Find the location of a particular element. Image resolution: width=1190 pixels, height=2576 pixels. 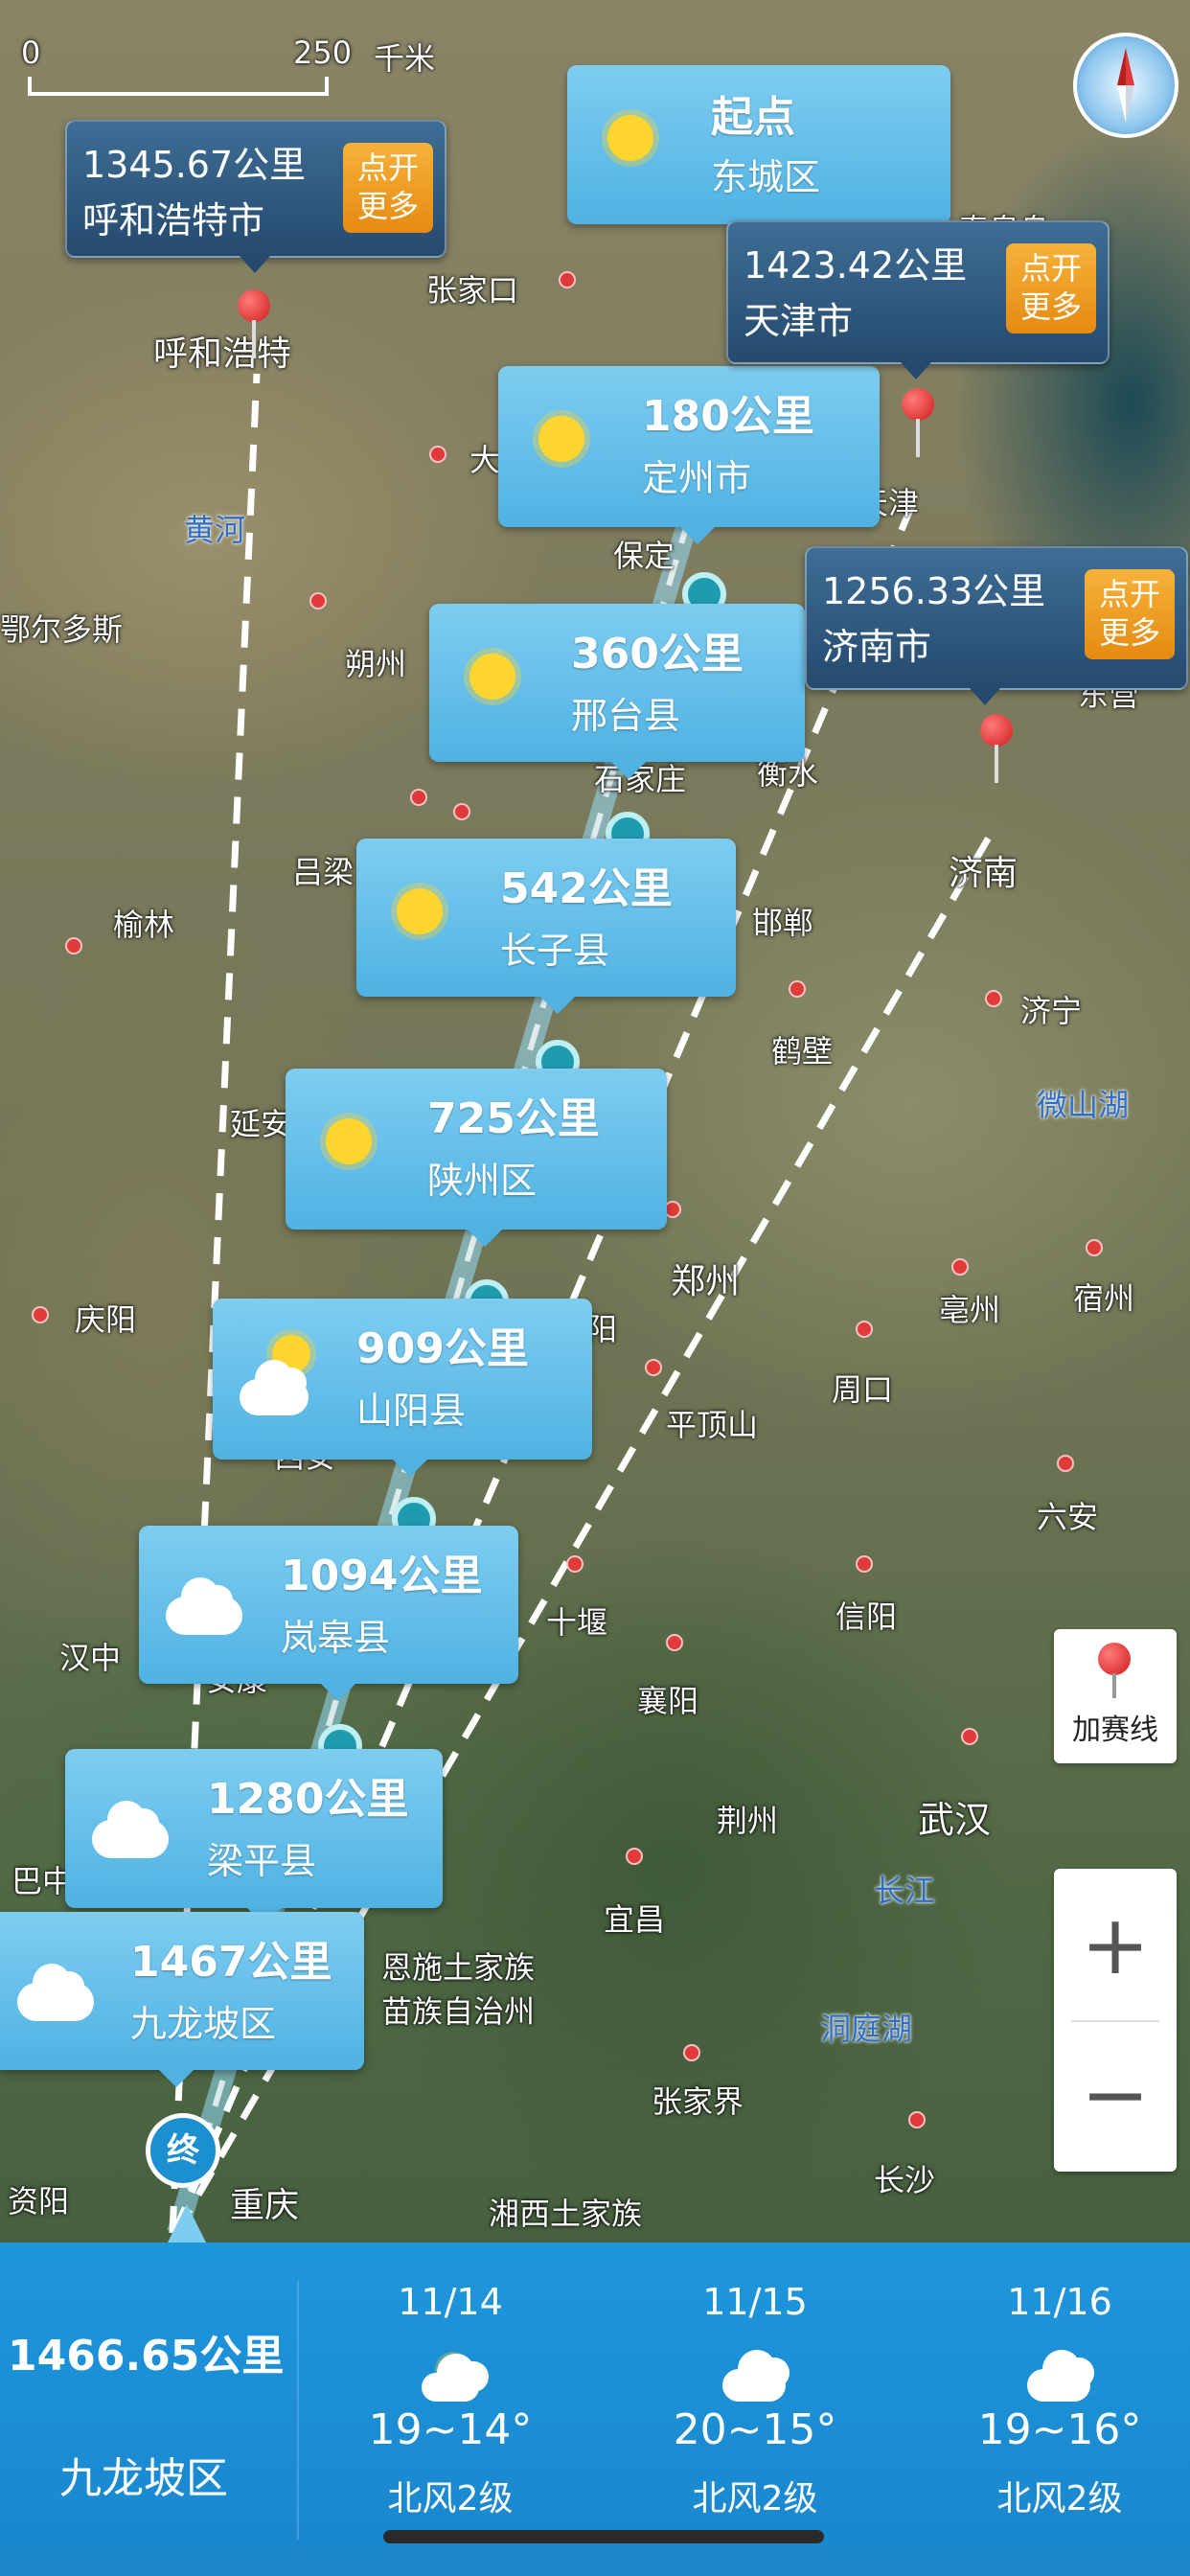

destination-callout: 1345.67公里 呼和浩特市 点开 更多 is located at coordinates (256, 196).